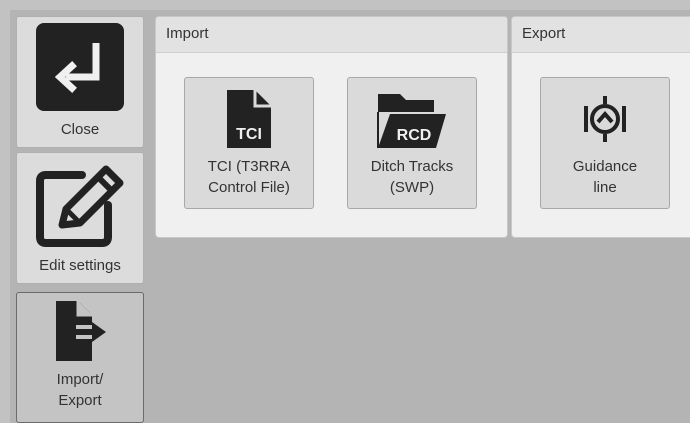 This screenshot has height=423, width=690. I want to click on ditch-label-line1: Ditch Tracks, so click(412, 166).